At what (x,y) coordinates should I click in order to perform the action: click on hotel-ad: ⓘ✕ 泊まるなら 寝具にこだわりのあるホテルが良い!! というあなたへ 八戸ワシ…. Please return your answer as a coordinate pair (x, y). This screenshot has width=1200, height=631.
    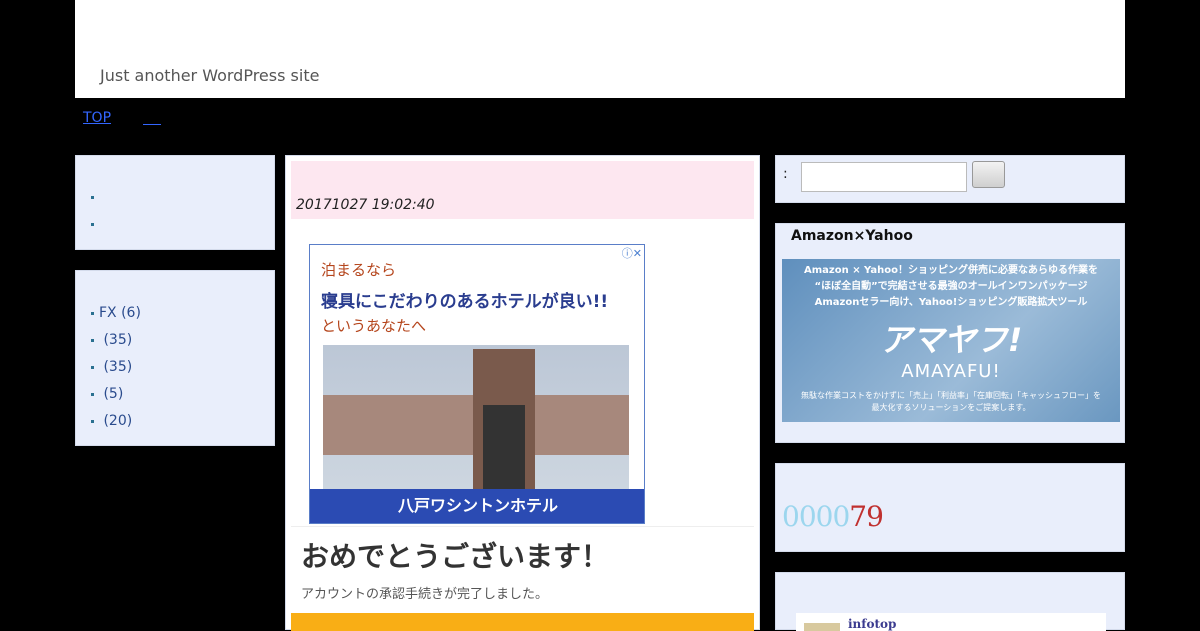
    Looking at the image, I should click on (477, 384).